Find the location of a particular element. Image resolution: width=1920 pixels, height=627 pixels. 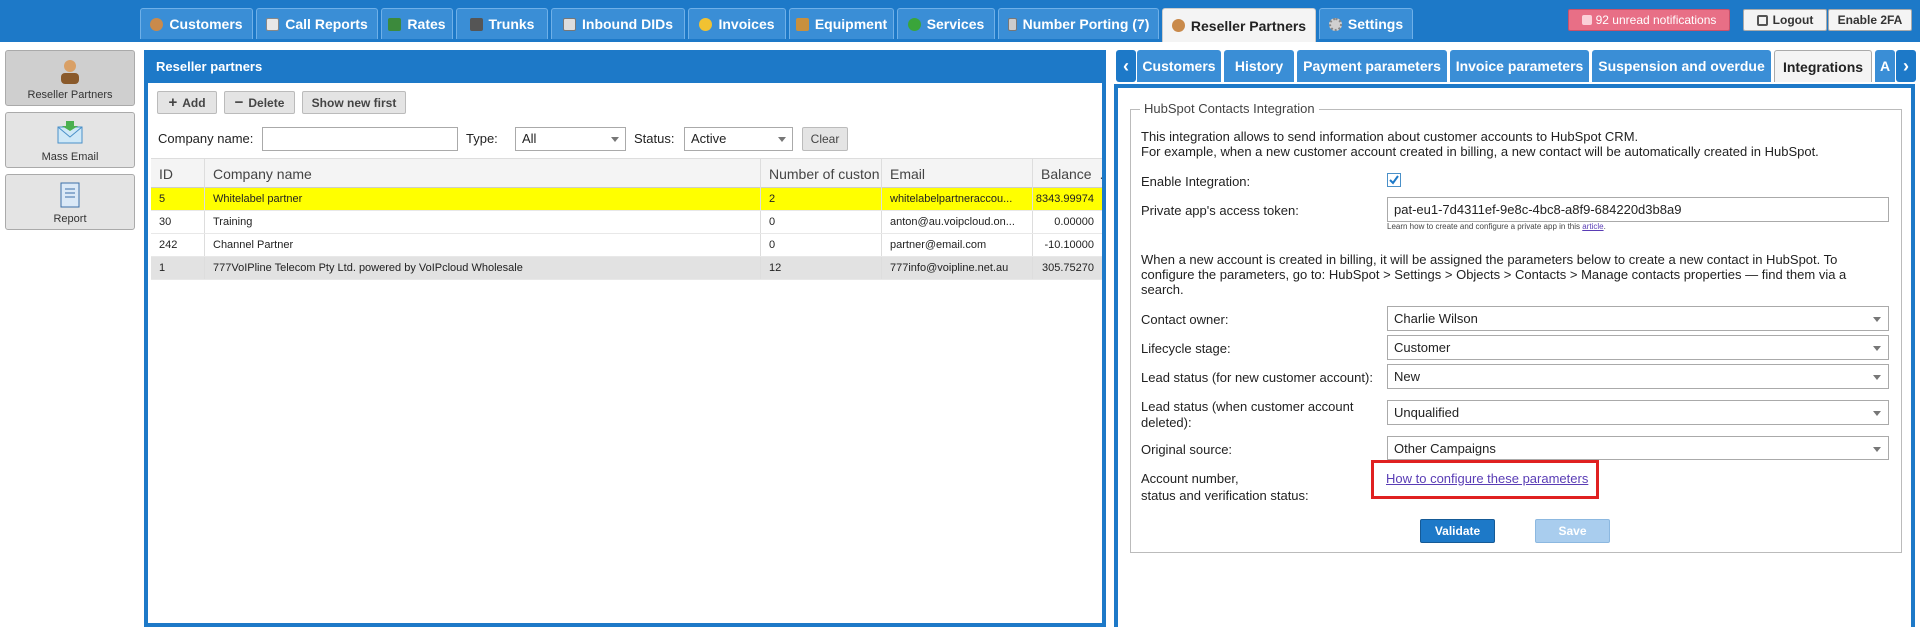

tab-label: Services is located at coordinates (955, 24).